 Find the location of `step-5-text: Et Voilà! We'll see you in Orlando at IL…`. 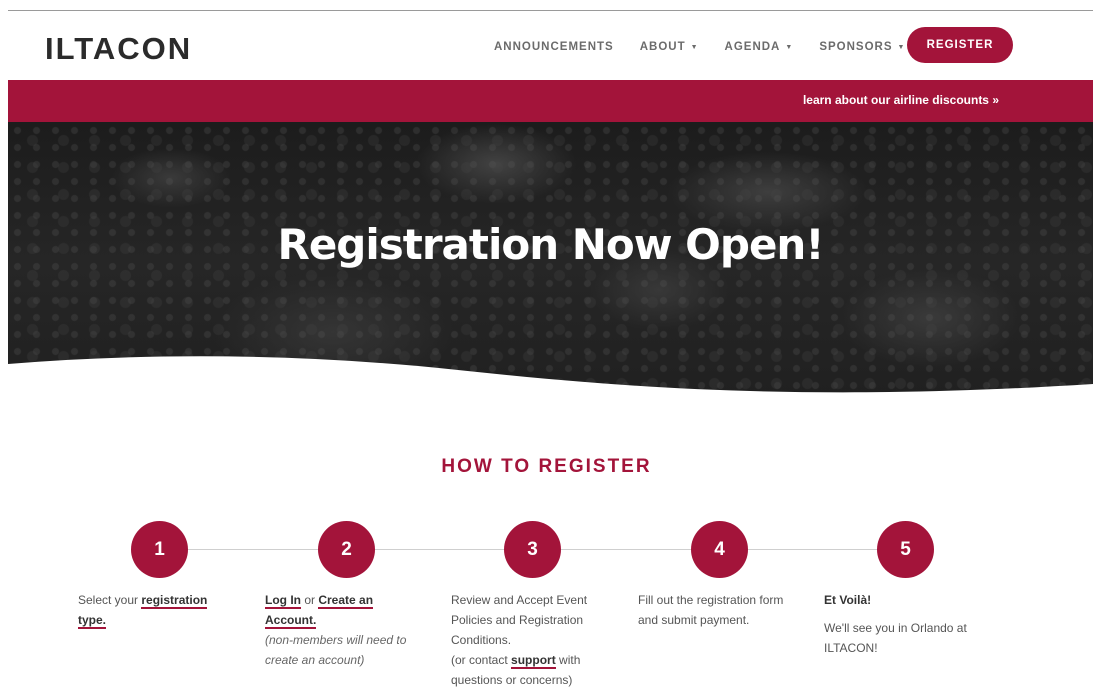

step-5-text: Et Voilà! We'll see you in Orlando at IL… is located at coordinates (895, 624).